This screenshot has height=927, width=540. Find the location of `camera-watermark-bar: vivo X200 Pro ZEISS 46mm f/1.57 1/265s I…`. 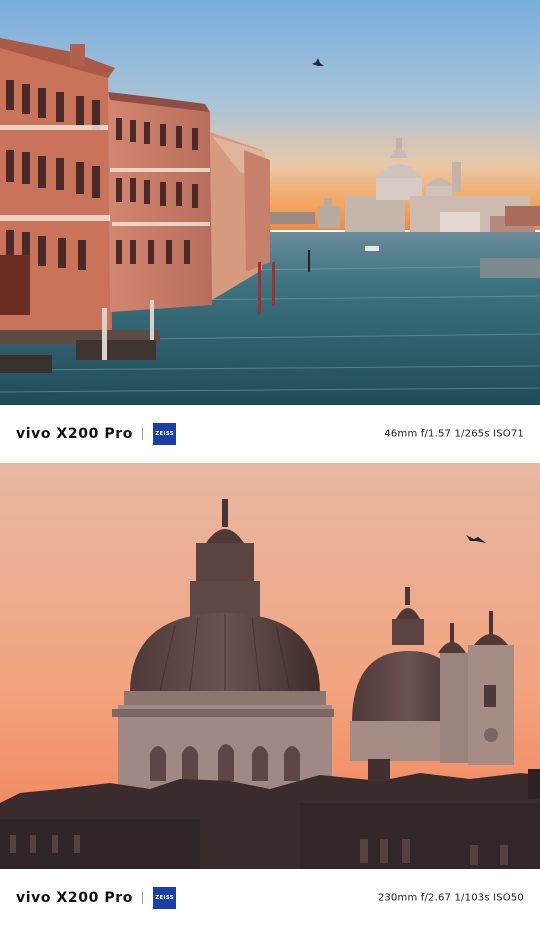

camera-watermark-bar: vivo X200 Pro ZEISS 46mm f/1.57 1/265s I… is located at coordinates (270, 434).